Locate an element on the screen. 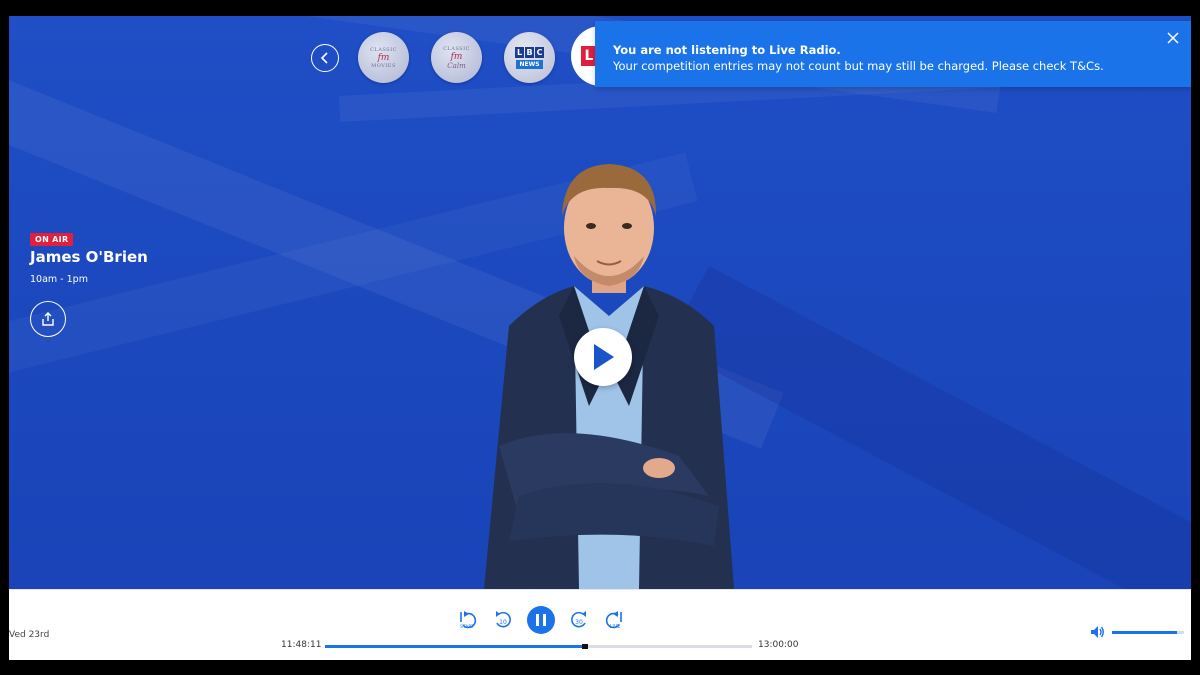 Image resolution: width=1200 pixels, height=675 pixels. share-icon is located at coordinates (48, 319).